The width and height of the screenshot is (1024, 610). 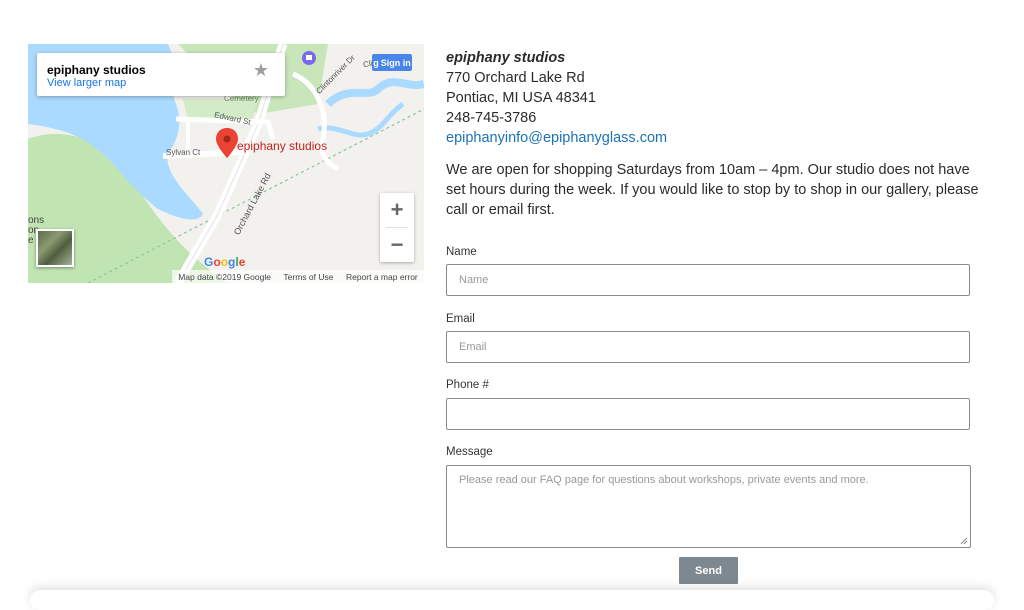 What do you see at coordinates (395, 62) in the screenshot?
I see `sign-in-label: Sign in` at bounding box center [395, 62].